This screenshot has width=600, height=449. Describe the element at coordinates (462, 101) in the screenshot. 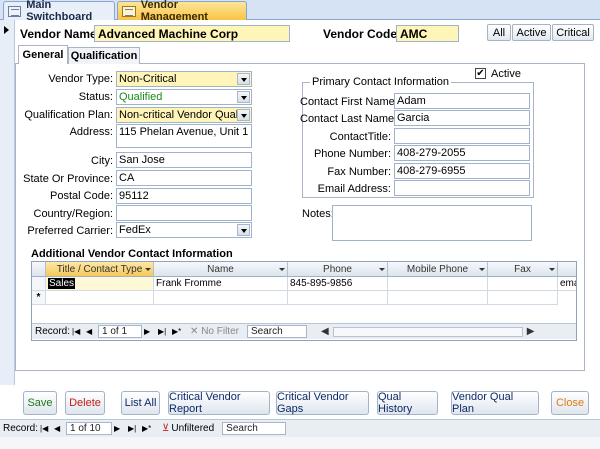

I see `first-name-field: Adam` at that location.